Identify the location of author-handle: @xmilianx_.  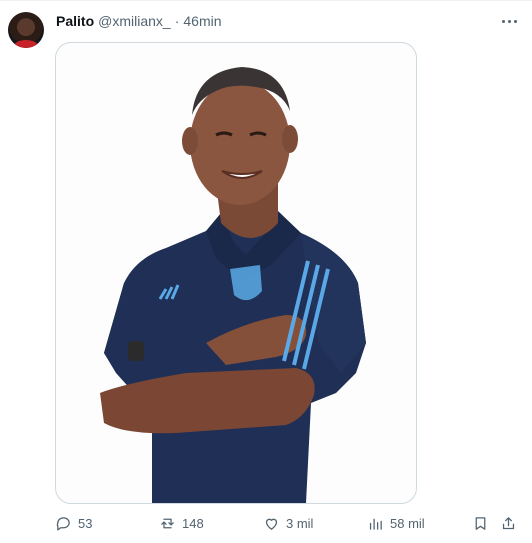
(134, 21).